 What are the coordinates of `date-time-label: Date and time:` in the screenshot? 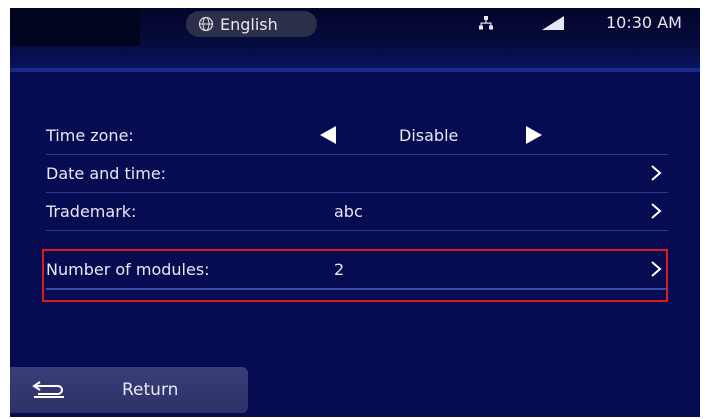 It's located at (106, 173).